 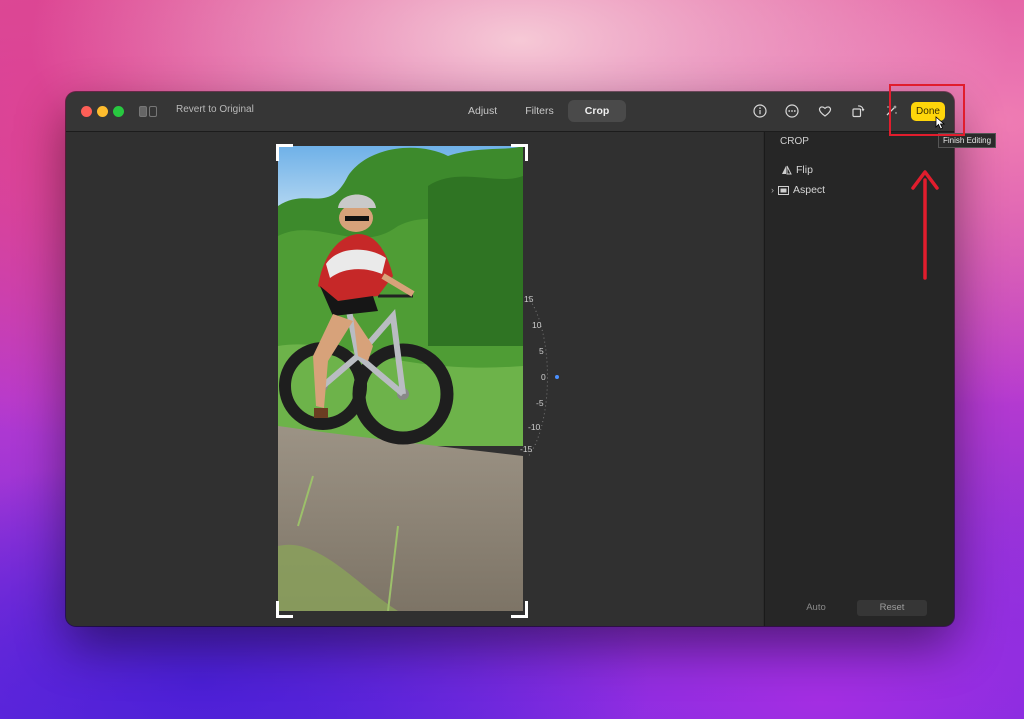 I want to click on reset-button: Reset, so click(x=892, y=608).